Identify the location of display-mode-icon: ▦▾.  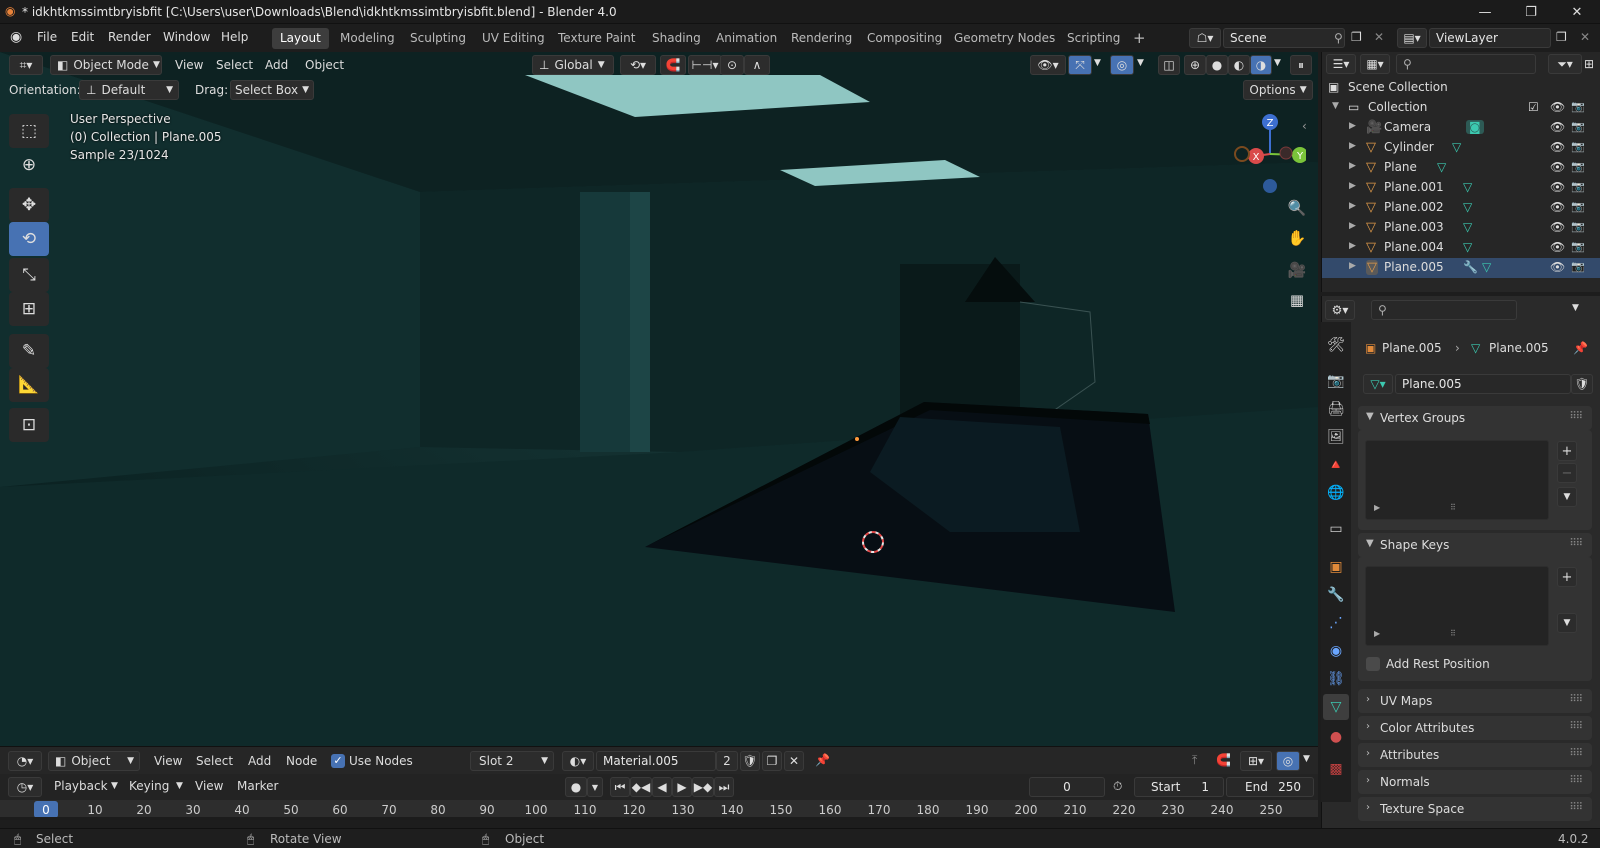
(1375, 64).